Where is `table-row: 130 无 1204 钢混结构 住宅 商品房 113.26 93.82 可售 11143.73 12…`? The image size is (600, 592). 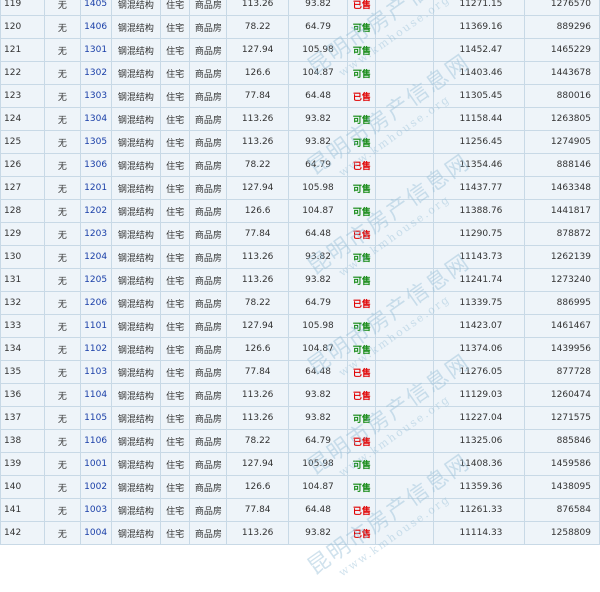
table-row: 130 无 1204 钢混结构 住宅 商品房 113.26 93.82 可售 11143.73 12… is located at coordinates (300, 257).